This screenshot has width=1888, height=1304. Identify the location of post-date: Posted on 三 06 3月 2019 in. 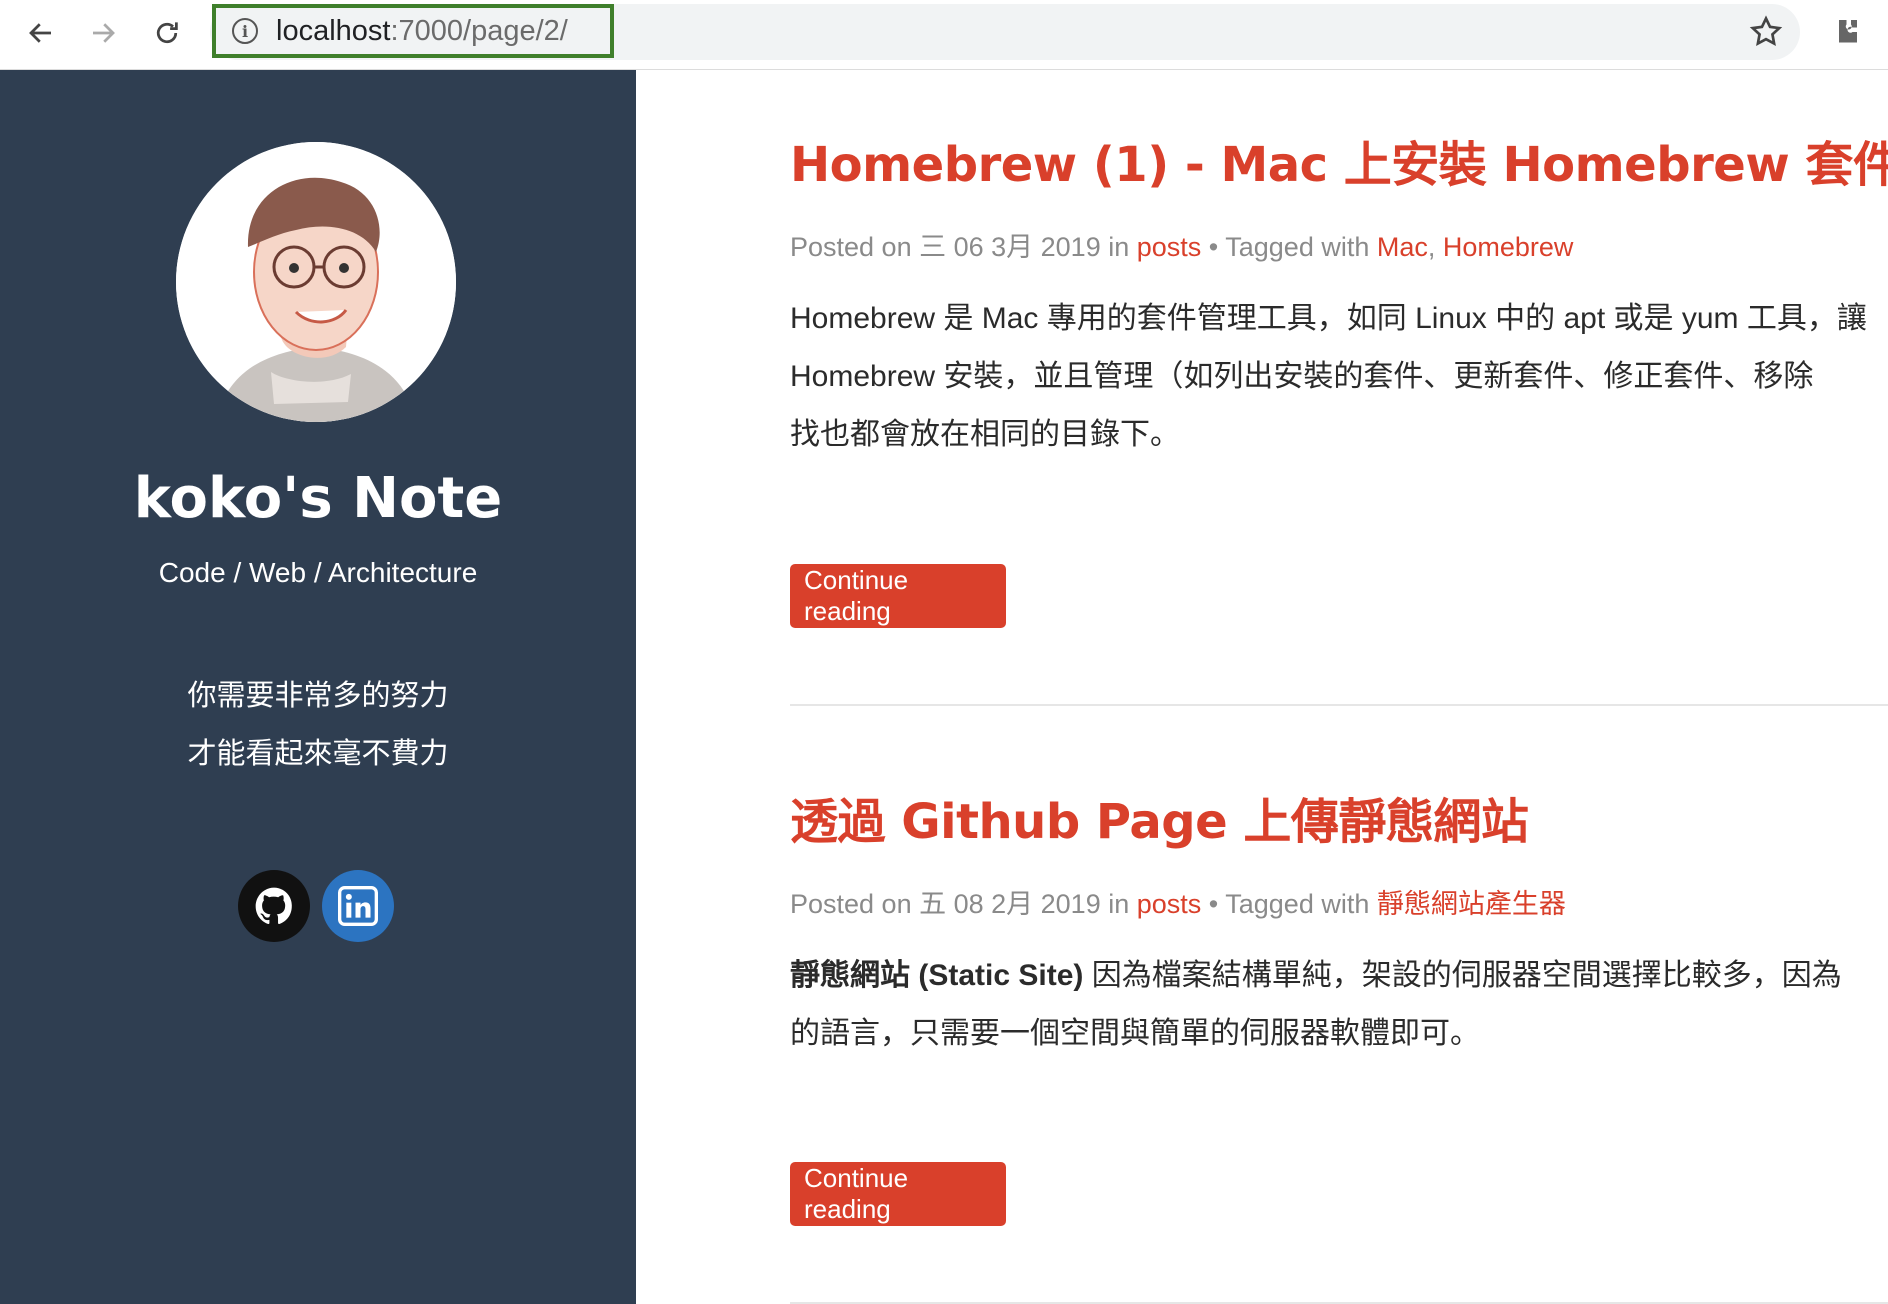
(963, 247).